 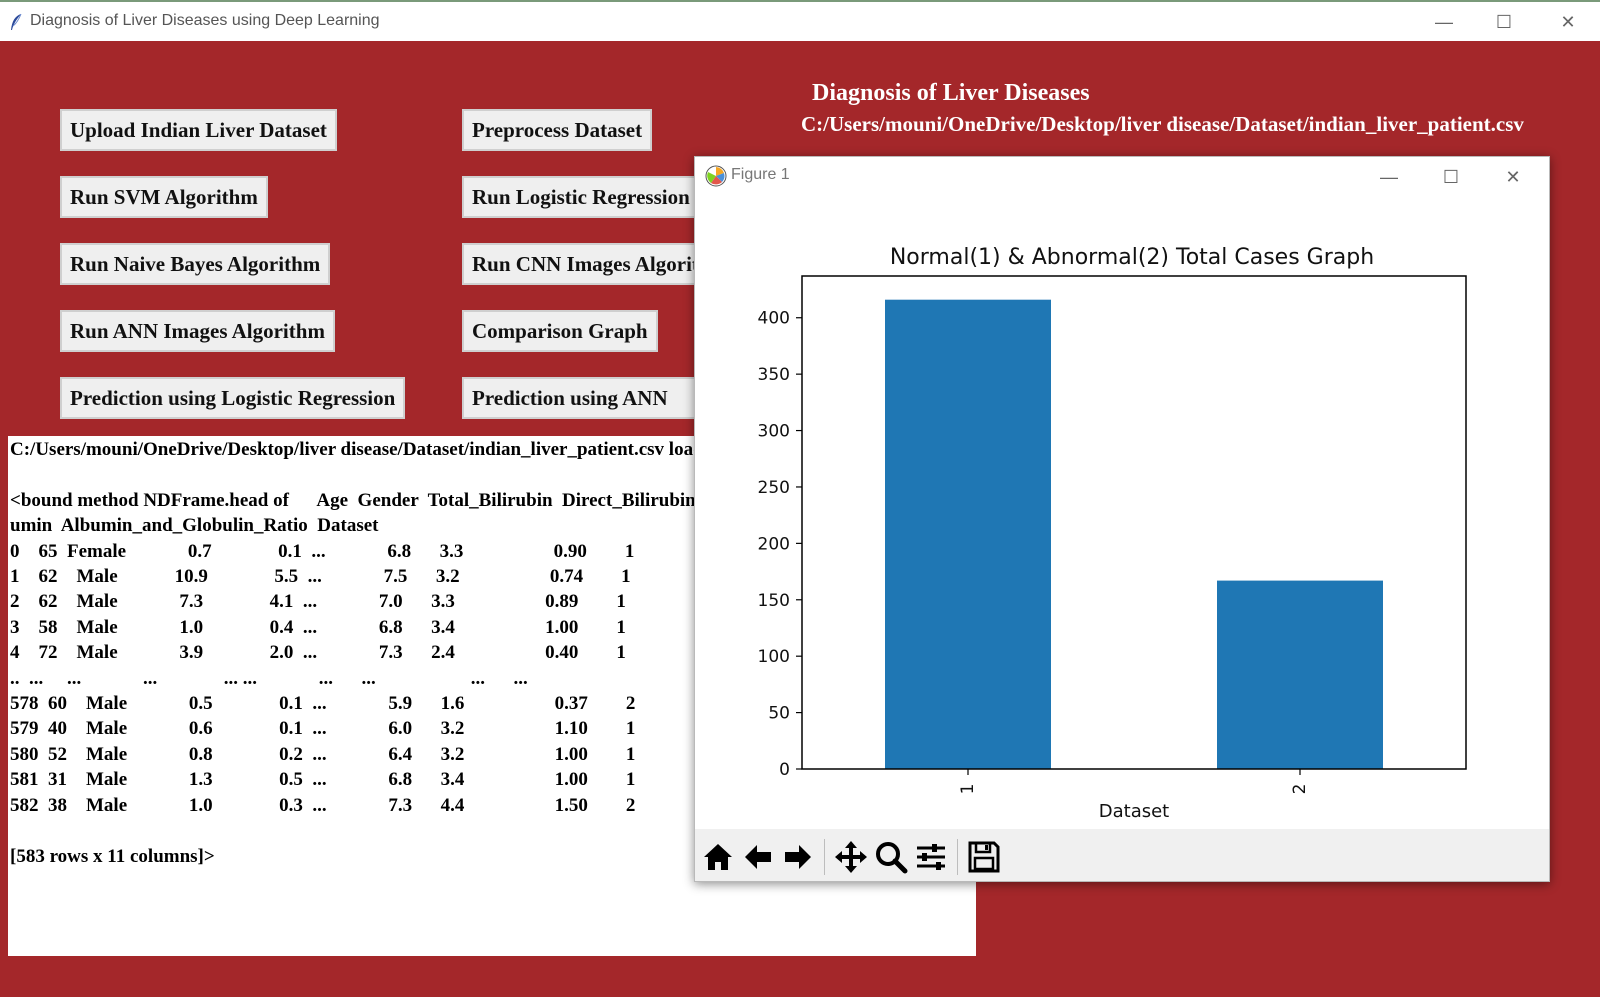 What do you see at coordinates (968, 789) in the screenshot?
I see `x-tick-label: 1` at bounding box center [968, 789].